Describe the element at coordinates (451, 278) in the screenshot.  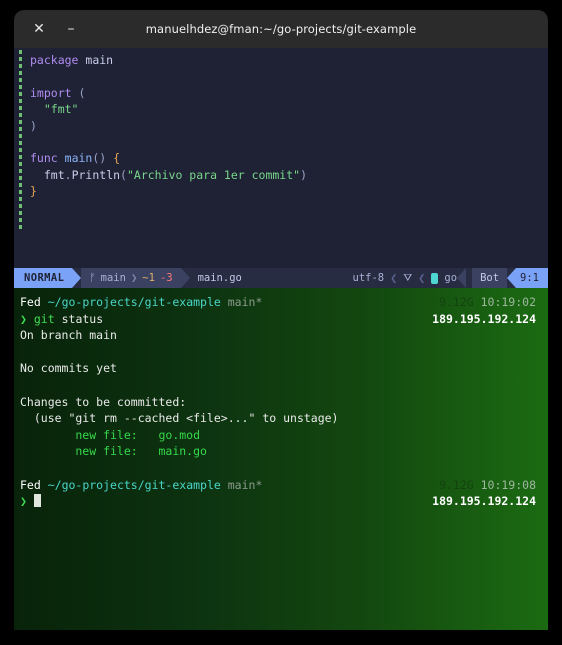
I see `status-filetype: go` at that location.